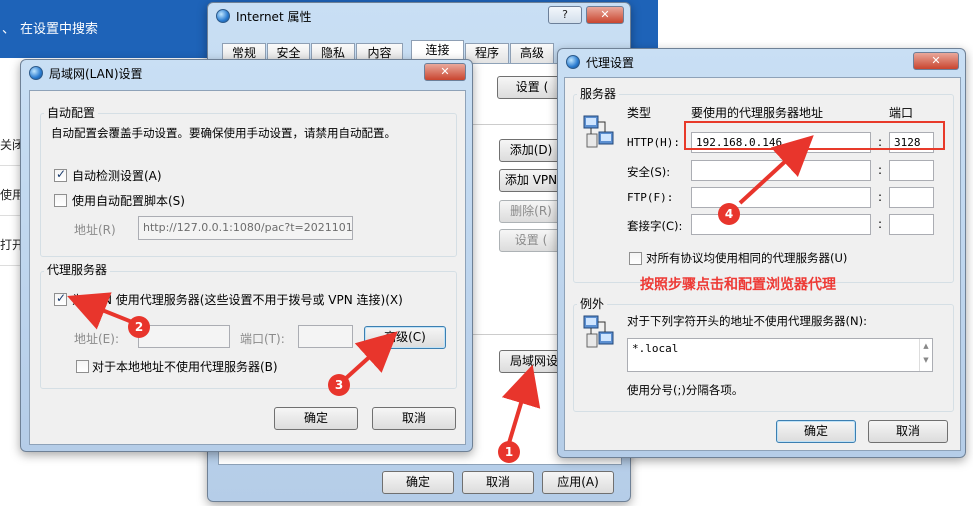 The height and width of the screenshot is (506, 973). I want to click on settings-button: 设置 (, so click(531, 240).